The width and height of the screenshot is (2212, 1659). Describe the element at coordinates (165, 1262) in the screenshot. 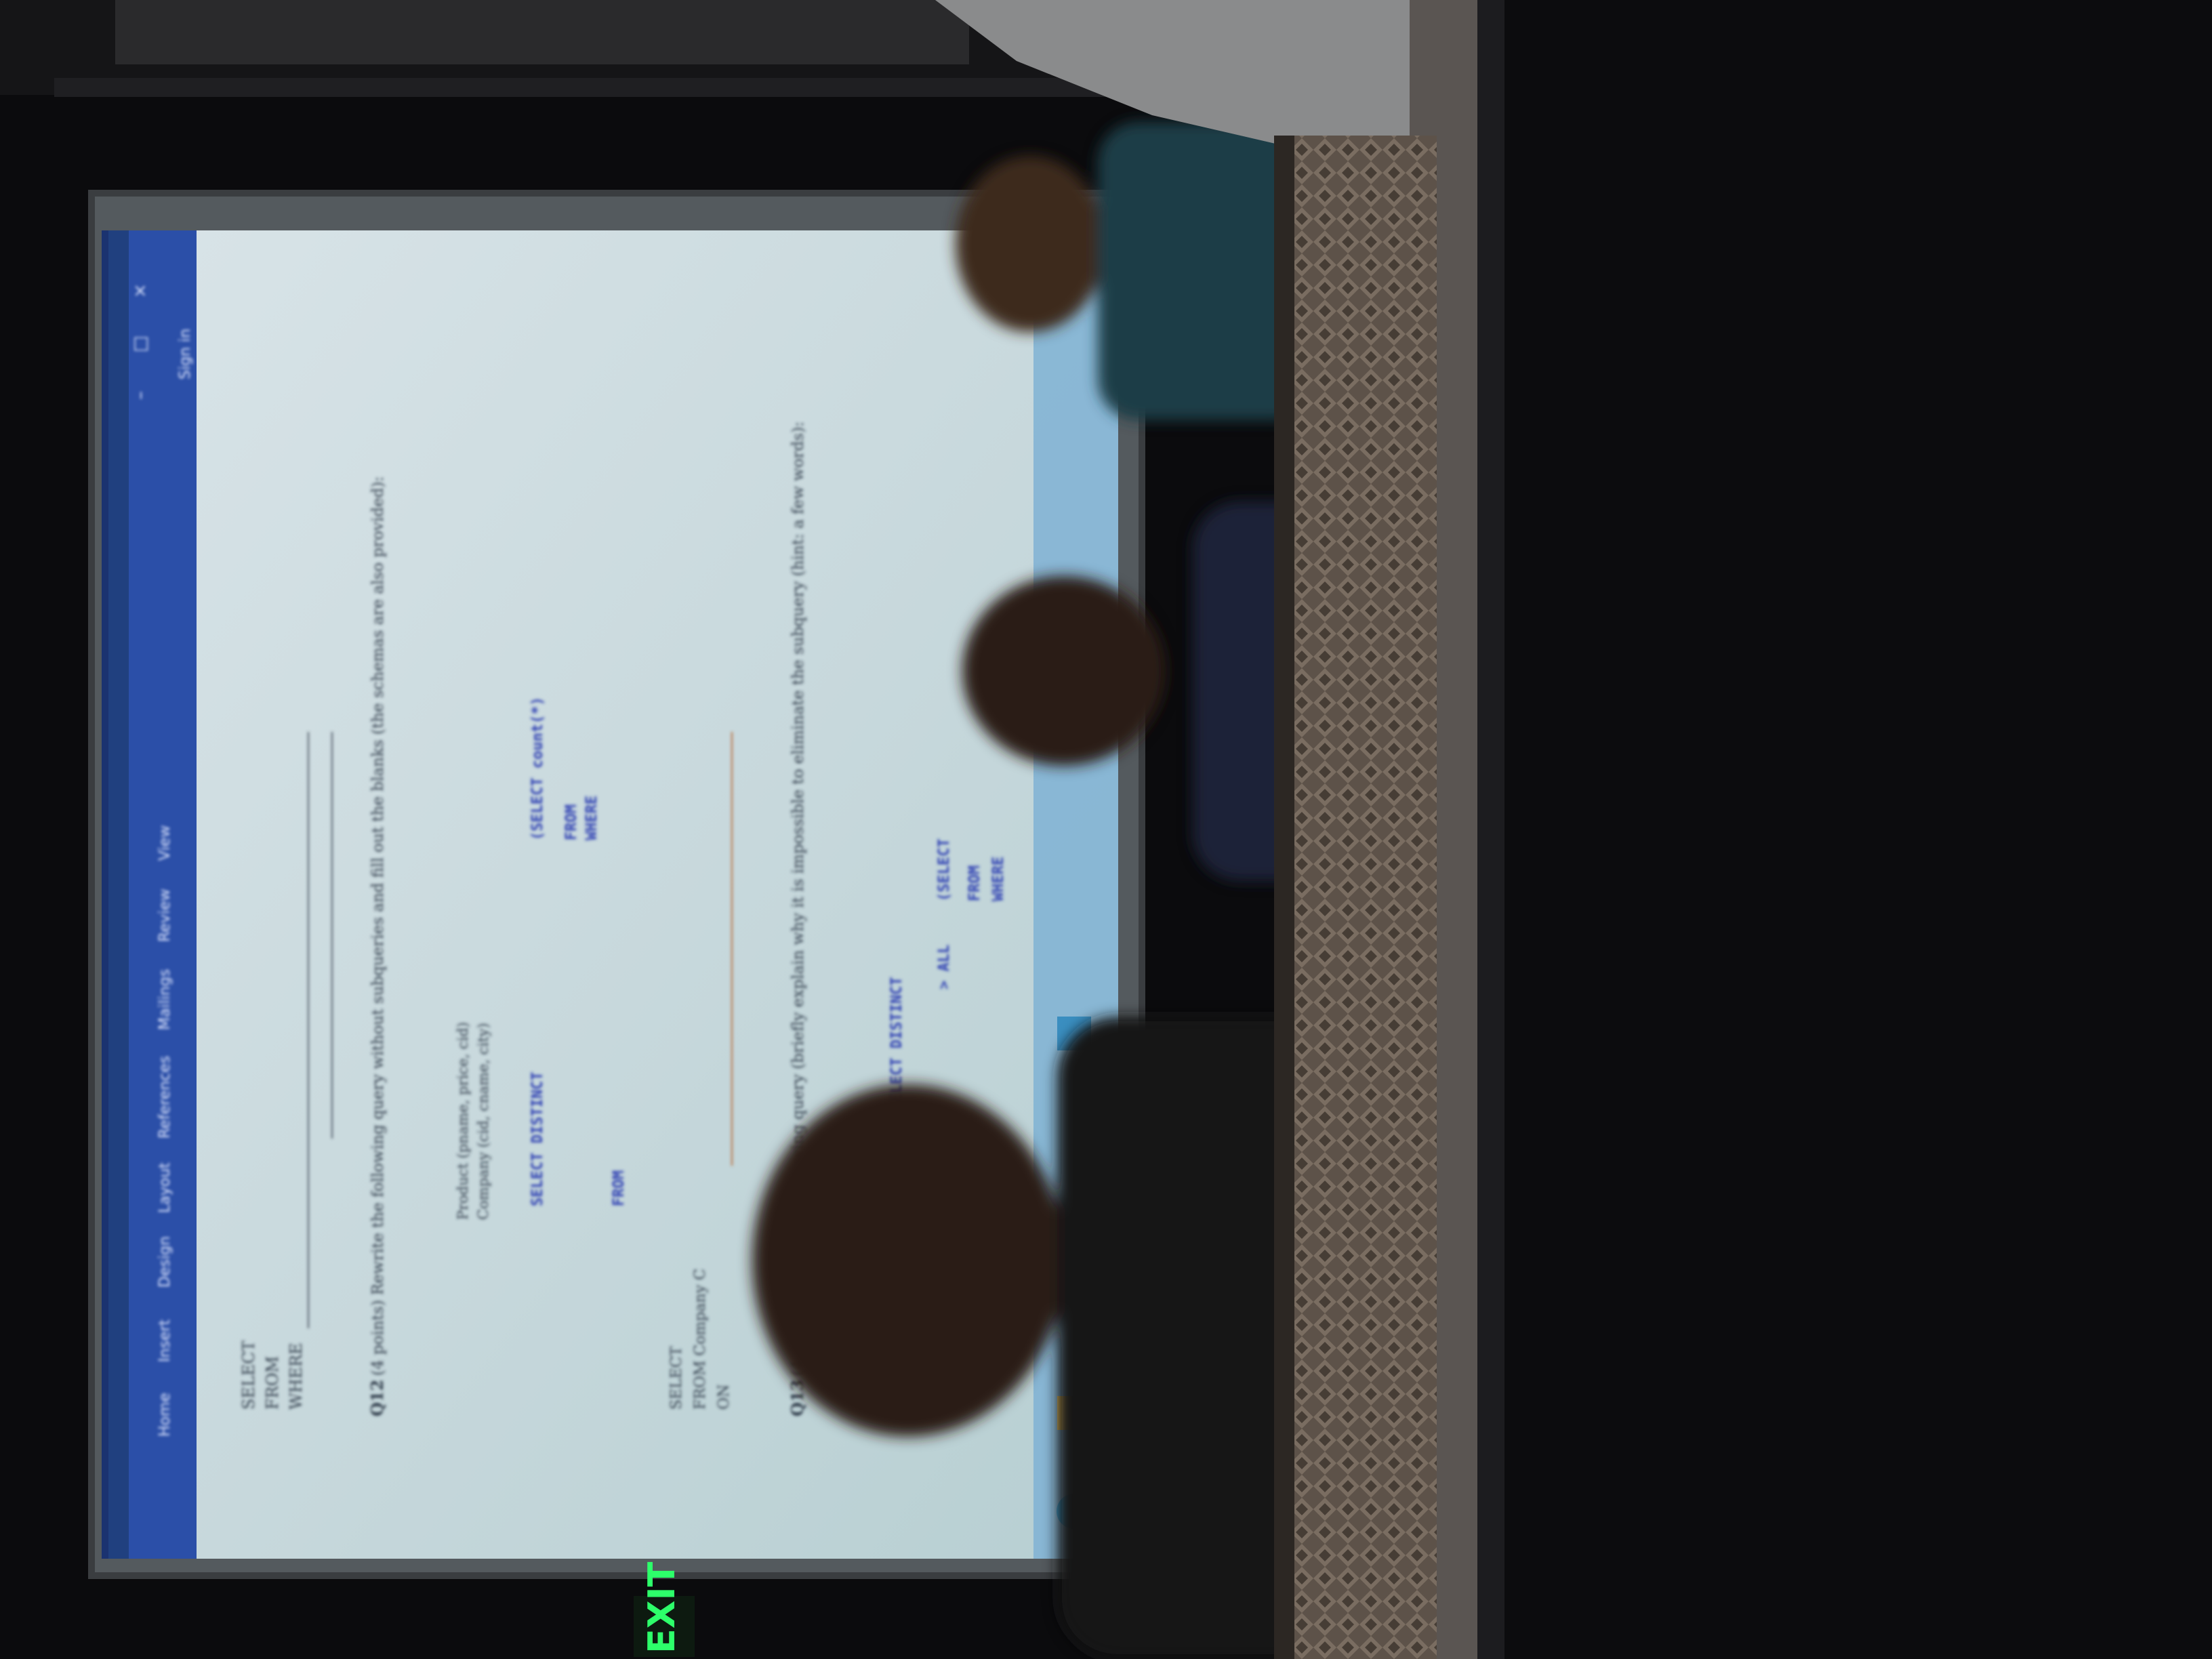

I see `ribbon-tab-design: Design` at that location.